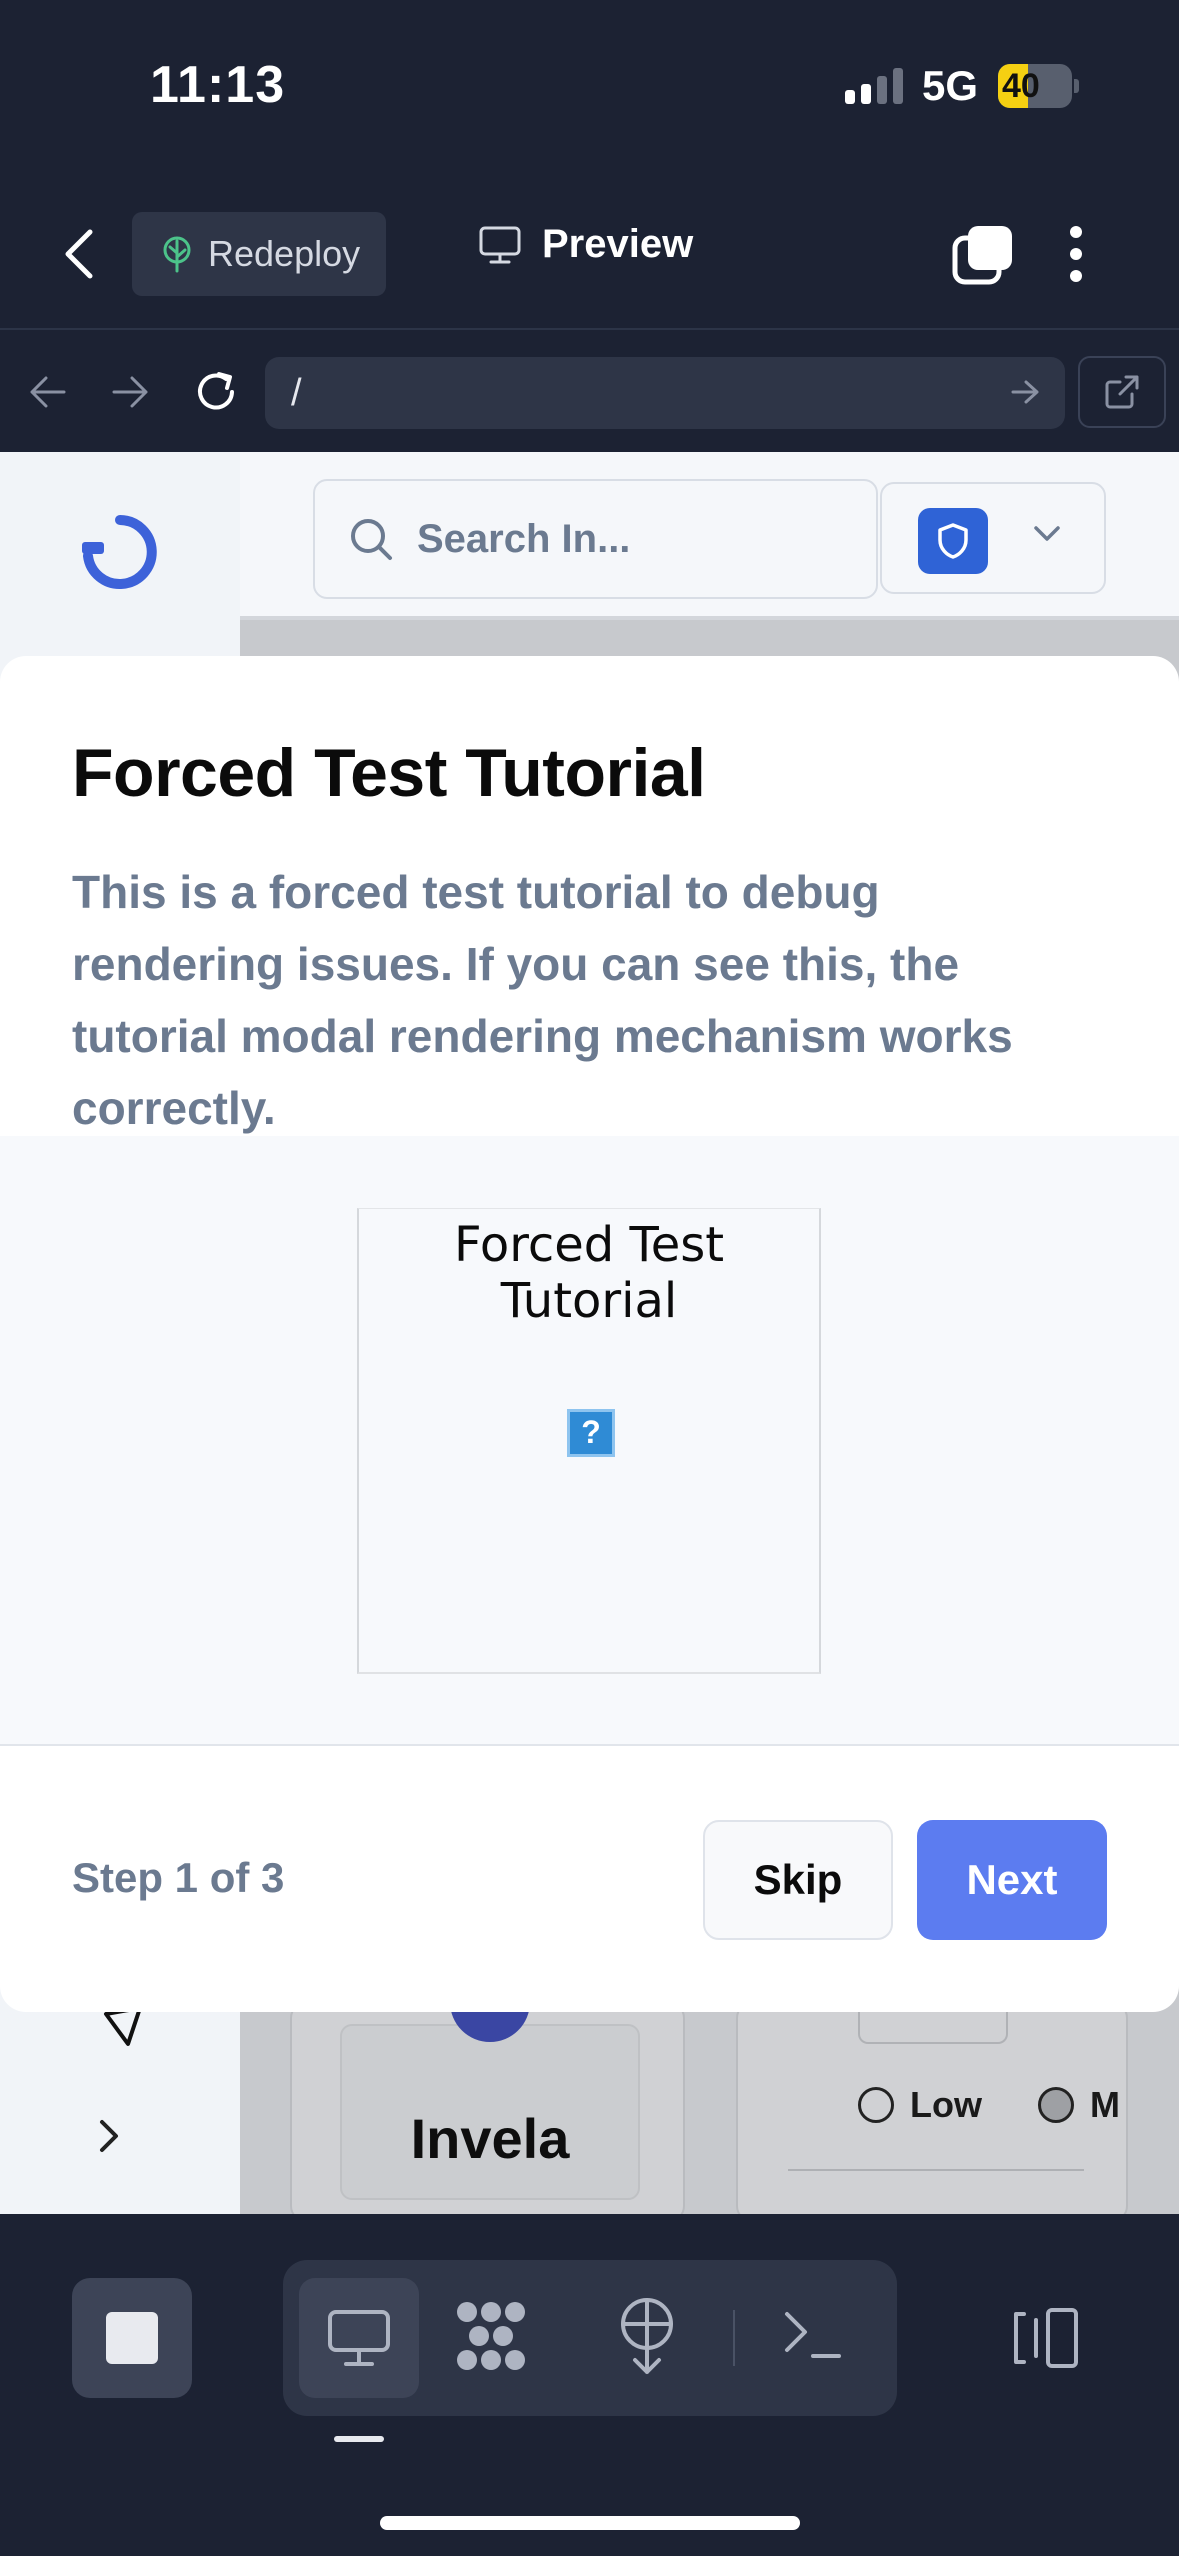 The width and height of the screenshot is (1179, 2556). I want to click on radio-medium, so click(1055, 2105).